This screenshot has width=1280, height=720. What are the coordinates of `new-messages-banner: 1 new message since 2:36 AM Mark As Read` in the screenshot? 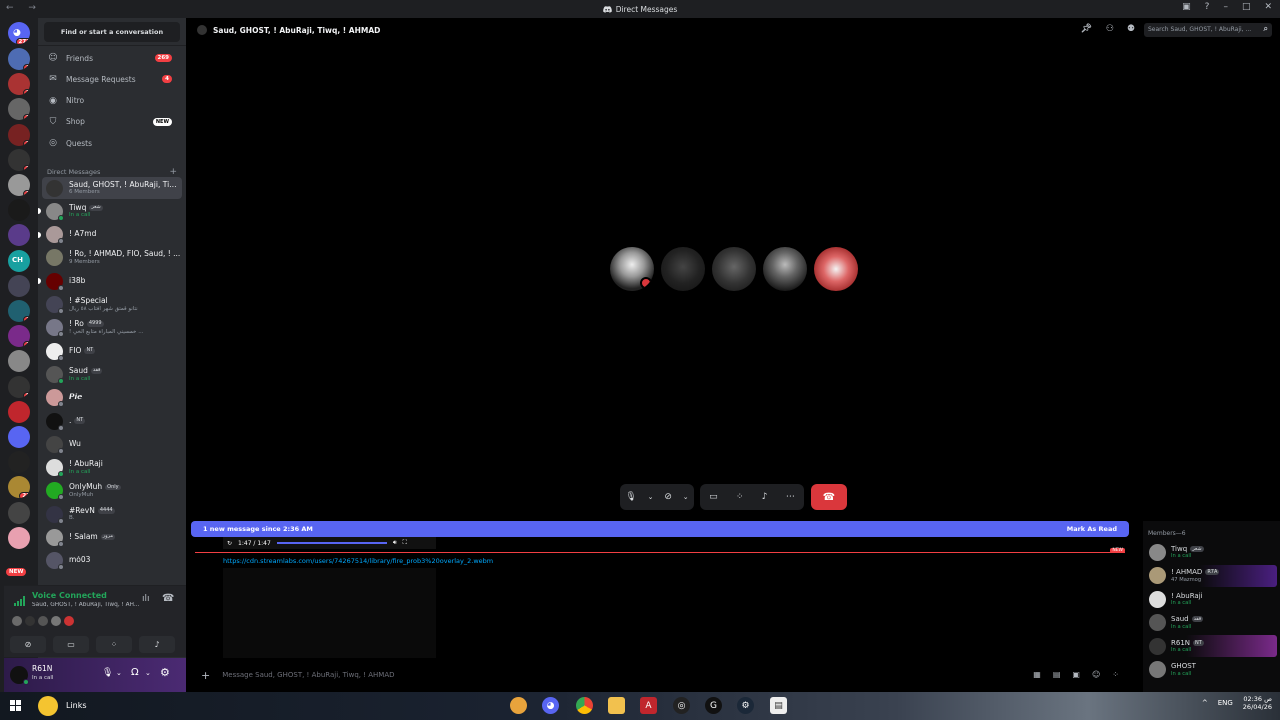 It's located at (660, 529).